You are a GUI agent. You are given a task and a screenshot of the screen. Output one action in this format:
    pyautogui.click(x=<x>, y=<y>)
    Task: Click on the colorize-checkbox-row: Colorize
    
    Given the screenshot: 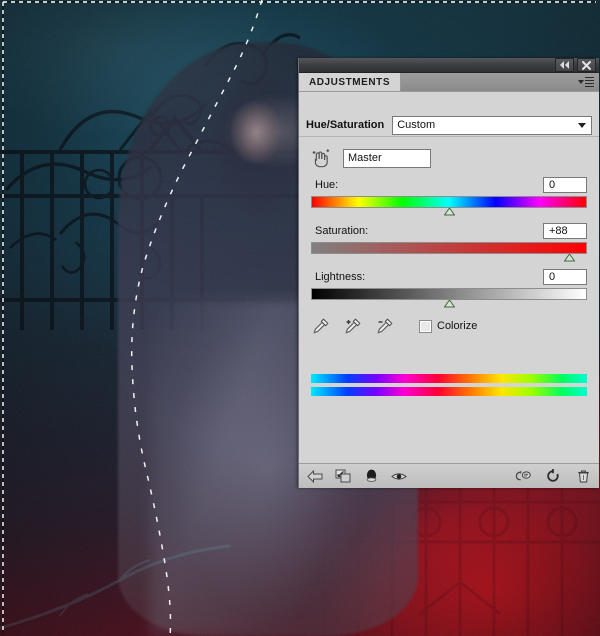 What is the action you would take?
    pyautogui.click(x=448, y=326)
    